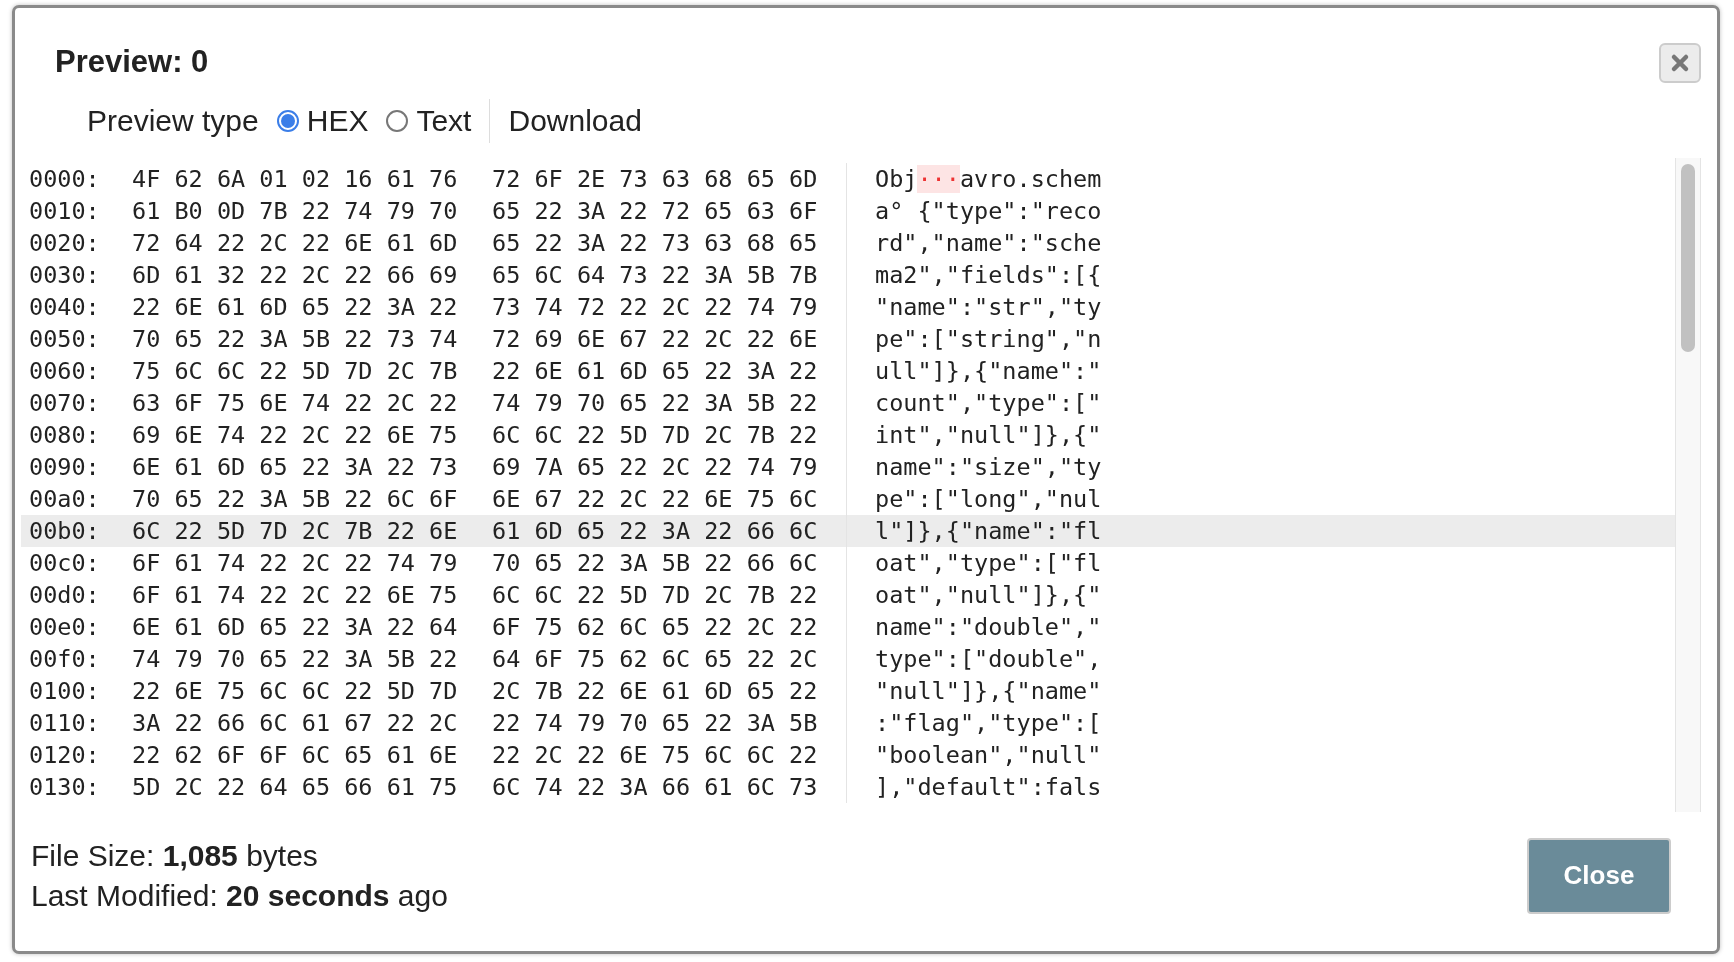  Describe the element at coordinates (988, 691) in the screenshot. I see `text-preview: "null"]},{"name"` at that location.